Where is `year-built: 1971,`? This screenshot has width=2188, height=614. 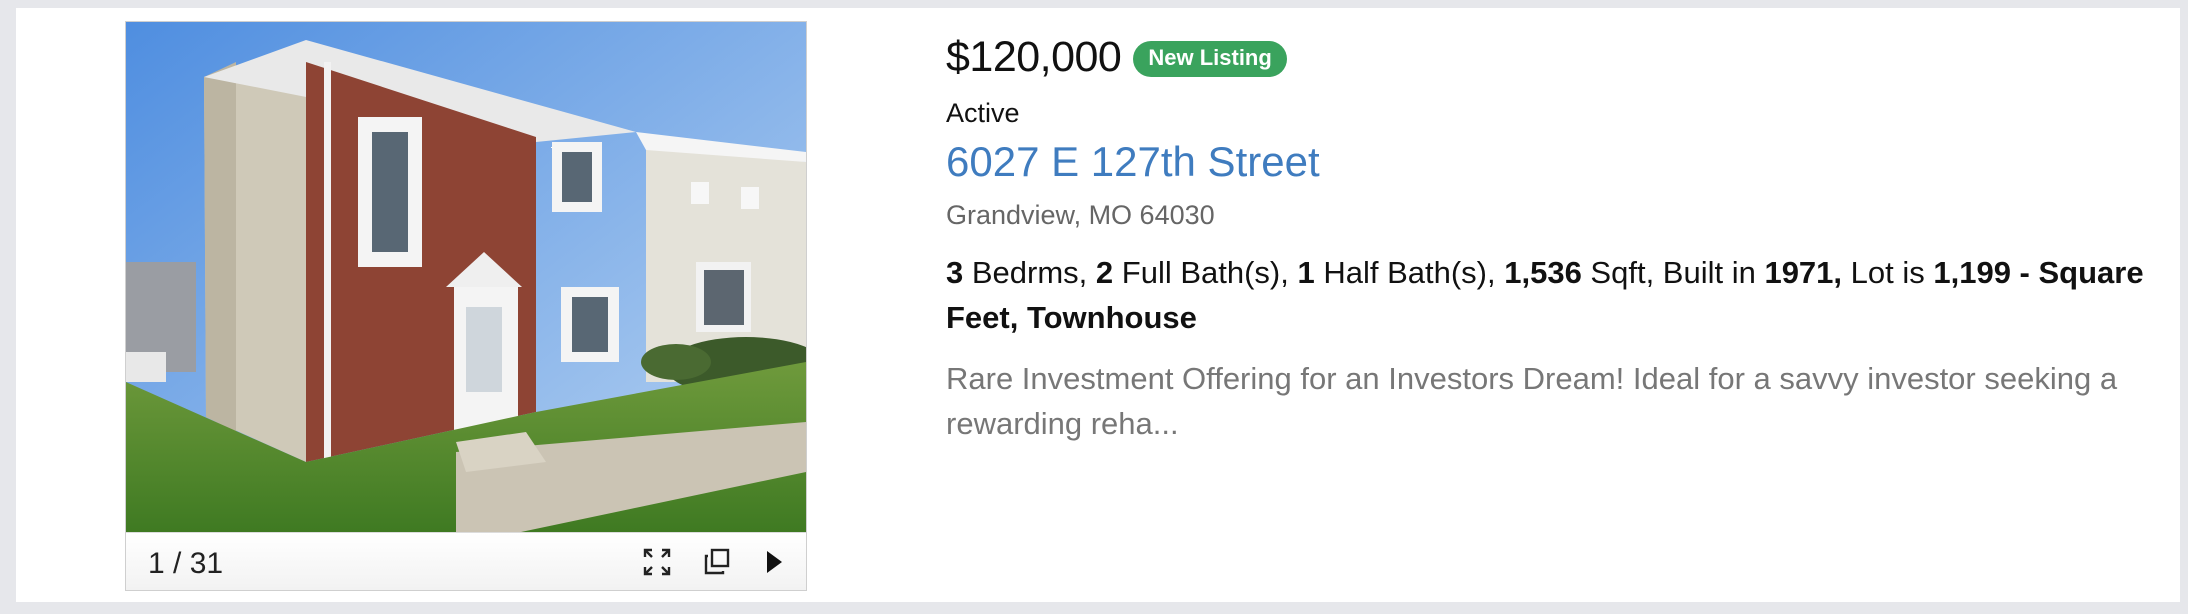
year-built: 1971, is located at coordinates (1803, 272).